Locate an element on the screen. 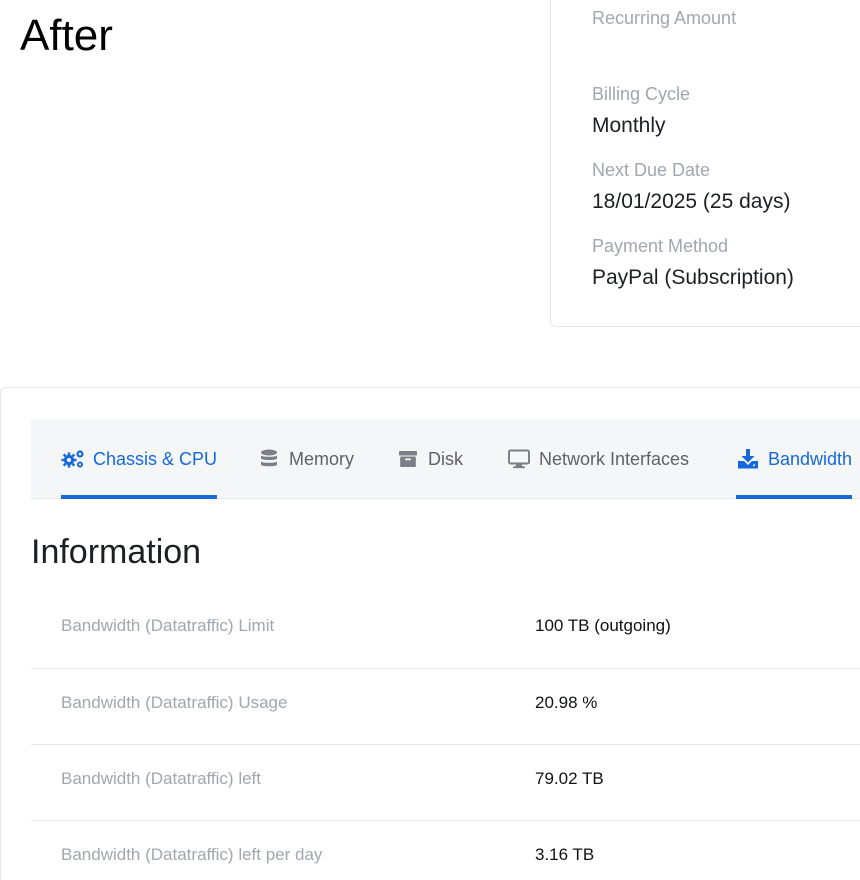  recurring-amount-label: Recurring Amount is located at coordinates (664, 18).